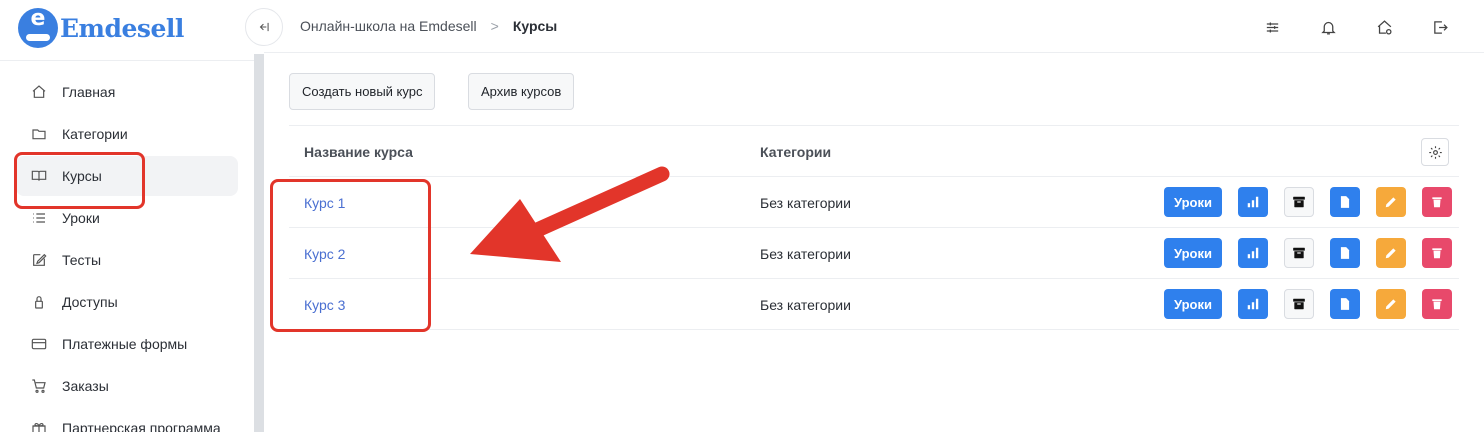 This screenshot has height=432, width=1484. I want to click on table-row: Курс 3 Без категории Уроки, so click(874, 304).